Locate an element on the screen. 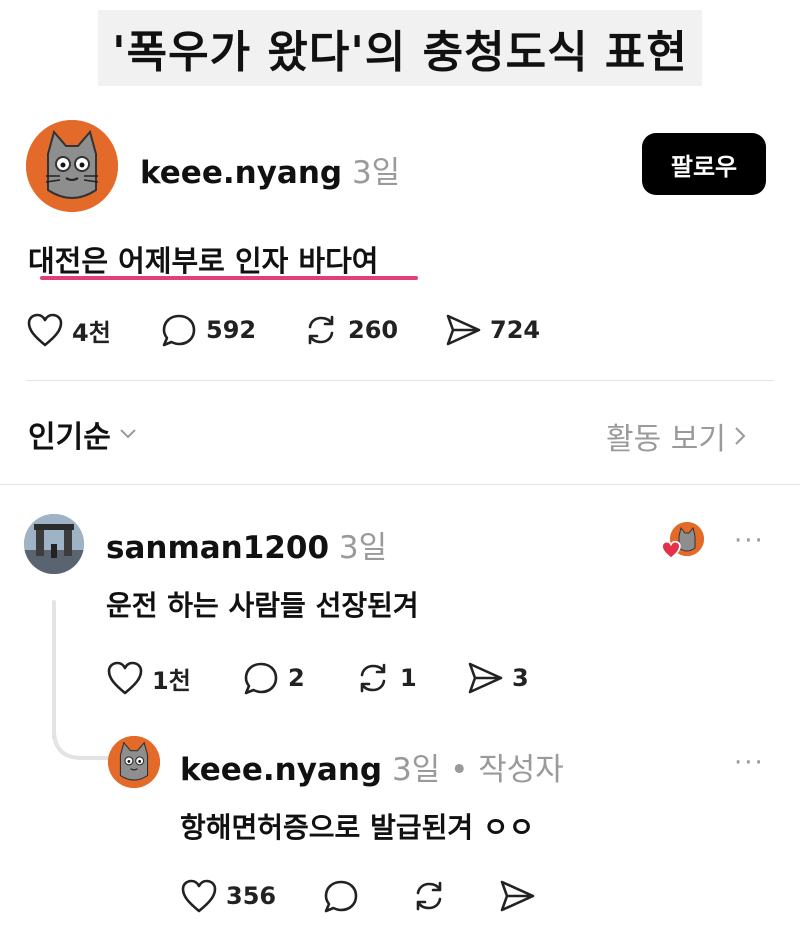  highlight-underline is located at coordinates (229, 278).